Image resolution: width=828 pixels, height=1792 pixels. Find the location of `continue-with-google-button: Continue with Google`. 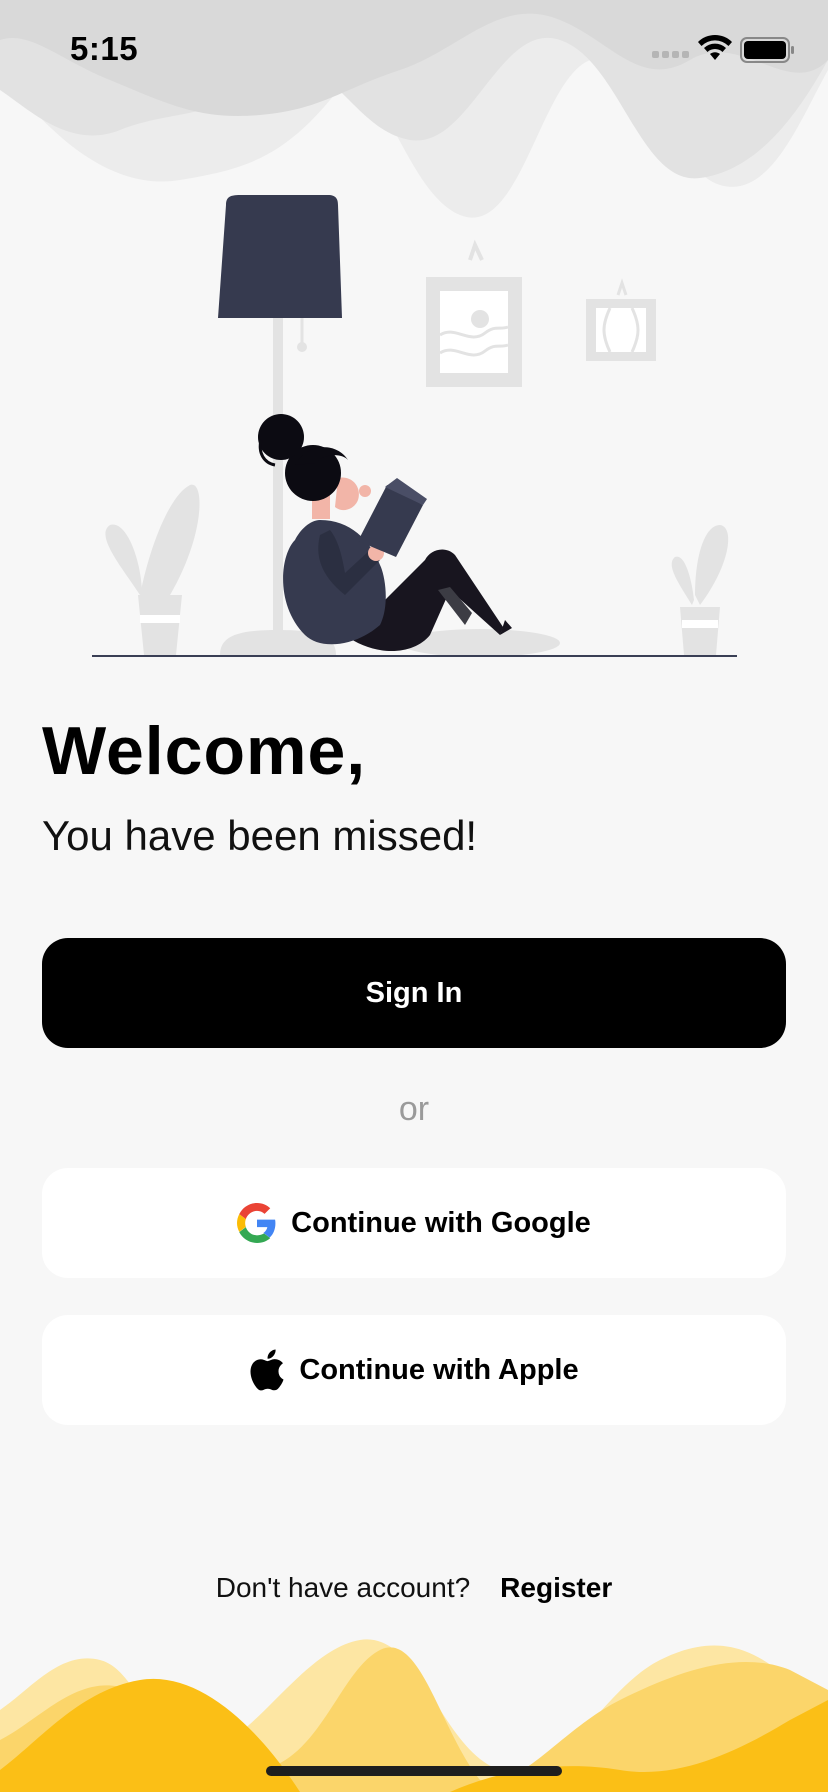

continue-with-google-button: Continue with Google is located at coordinates (414, 1223).